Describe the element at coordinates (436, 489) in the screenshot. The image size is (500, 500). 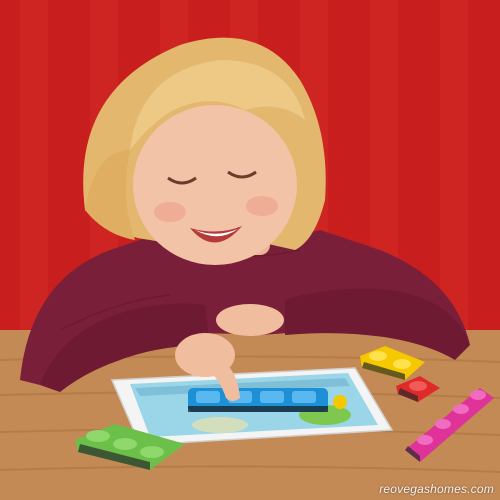
I see `watermark-text: reovegashomes.com` at that location.